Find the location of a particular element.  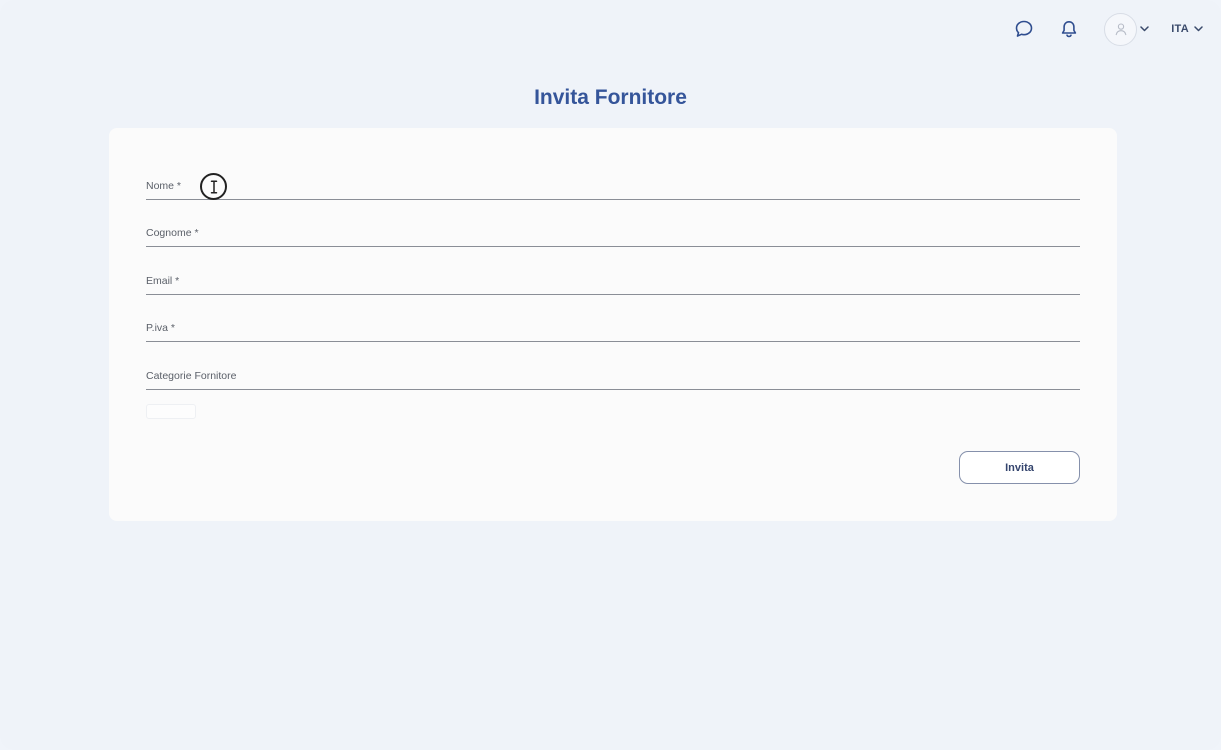

cognome-input is located at coordinates (613, 232).